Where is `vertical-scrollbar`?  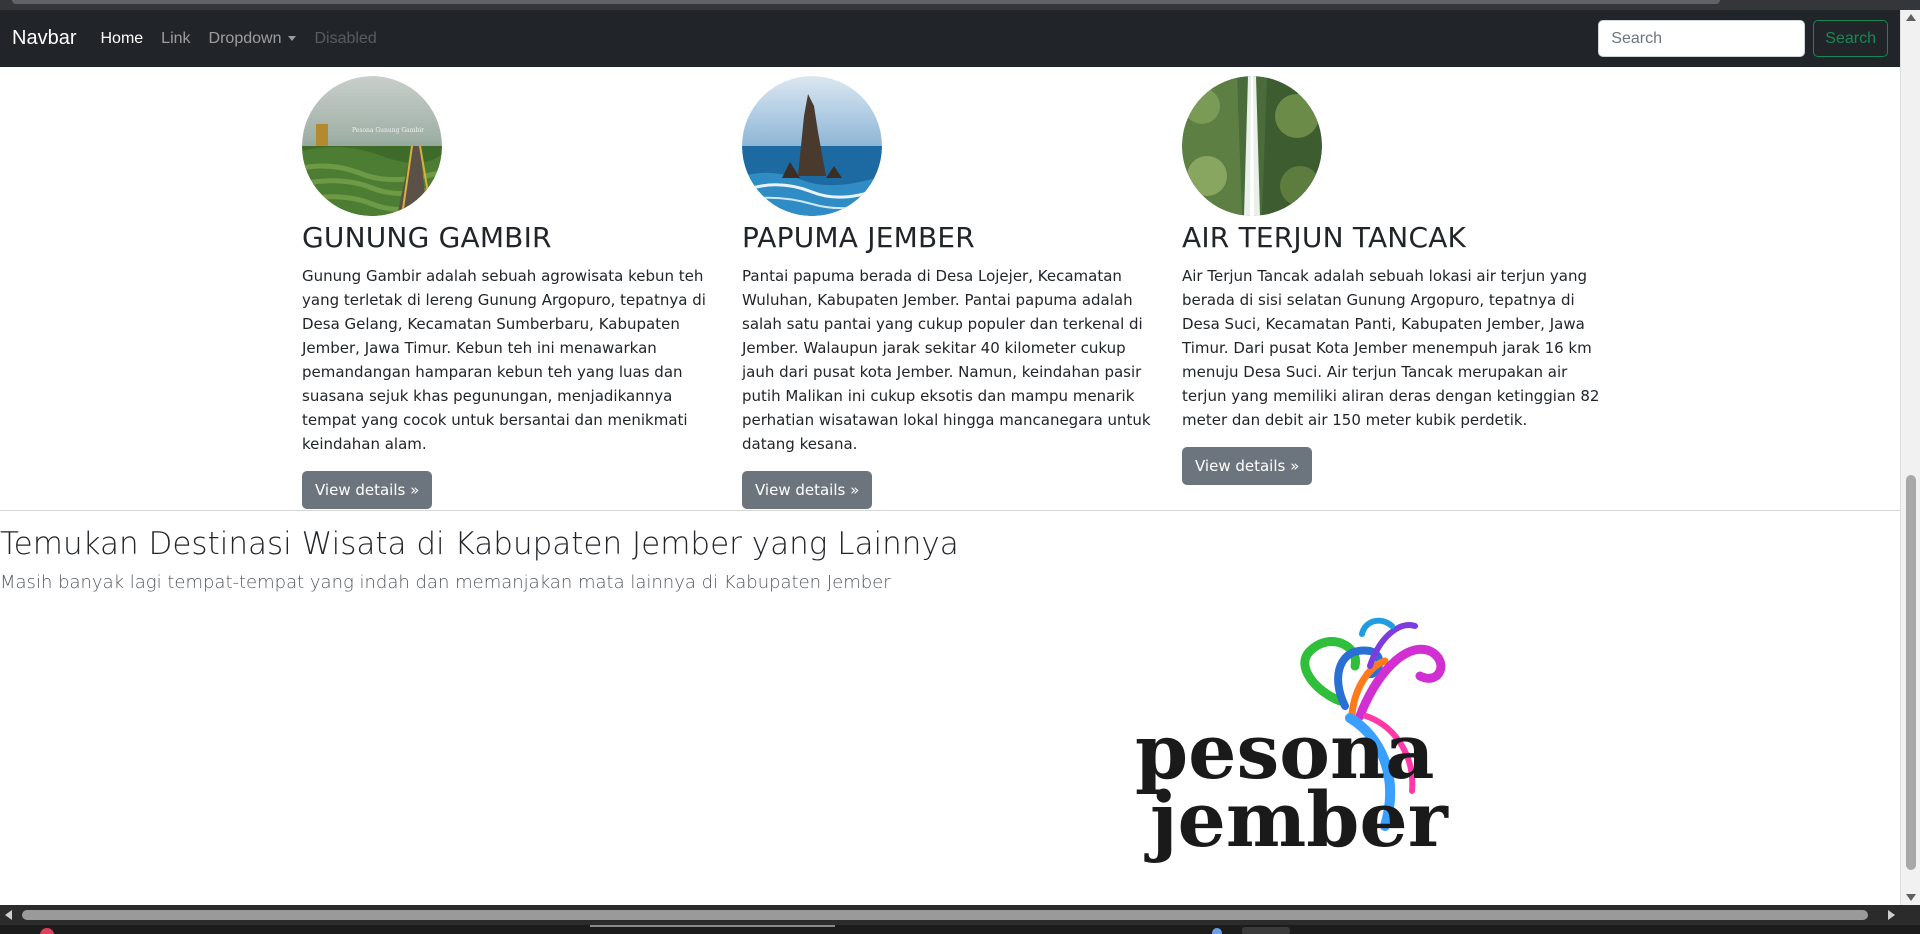 vertical-scrollbar is located at coordinates (1910, 457).